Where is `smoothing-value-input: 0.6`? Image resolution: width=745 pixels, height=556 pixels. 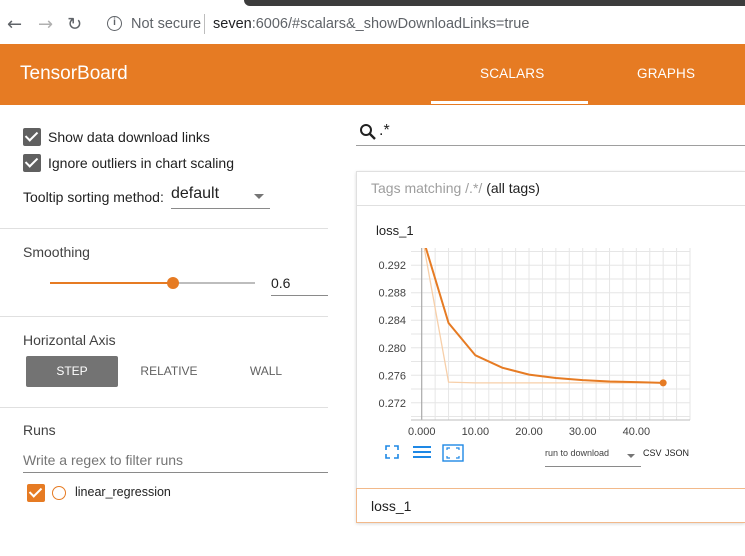 smoothing-value-input: 0.6 is located at coordinates (299, 285).